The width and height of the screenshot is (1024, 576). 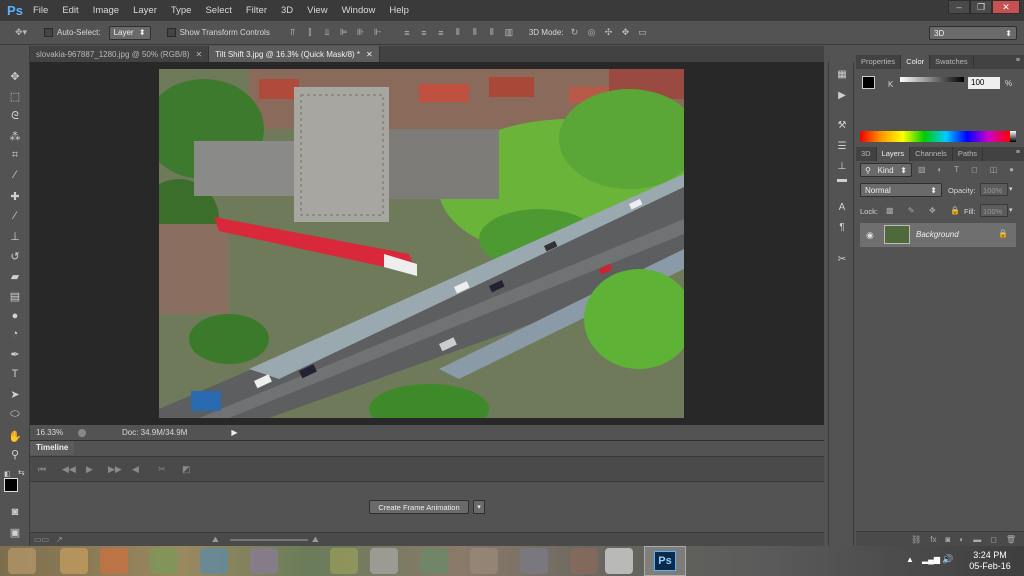 What do you see at coordinates (89, 469) in the screenshot?
I see `play-icon: ▶` at bounding box center [89, 469].